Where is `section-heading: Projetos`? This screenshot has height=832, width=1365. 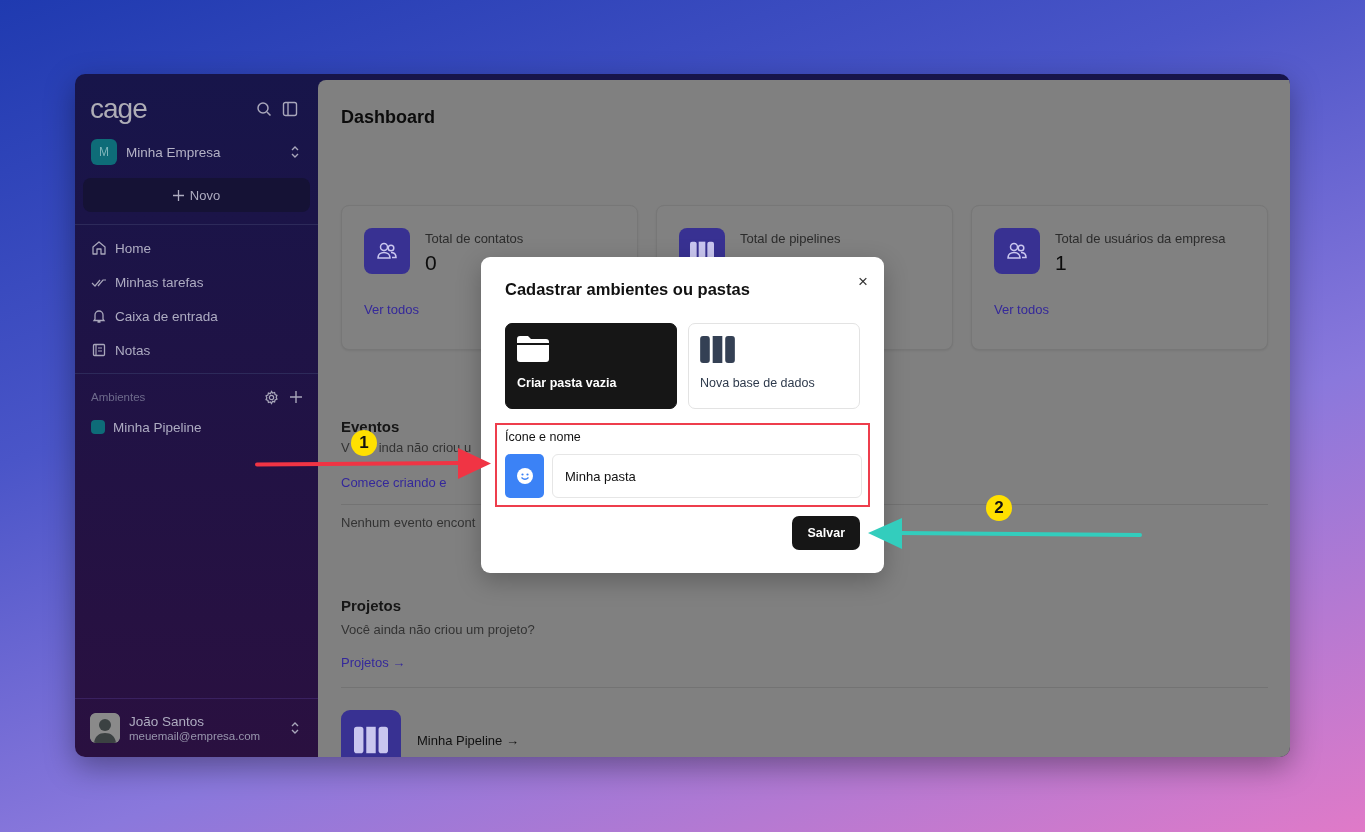
section-heading: Projetos is located at coordinates (371, 605).